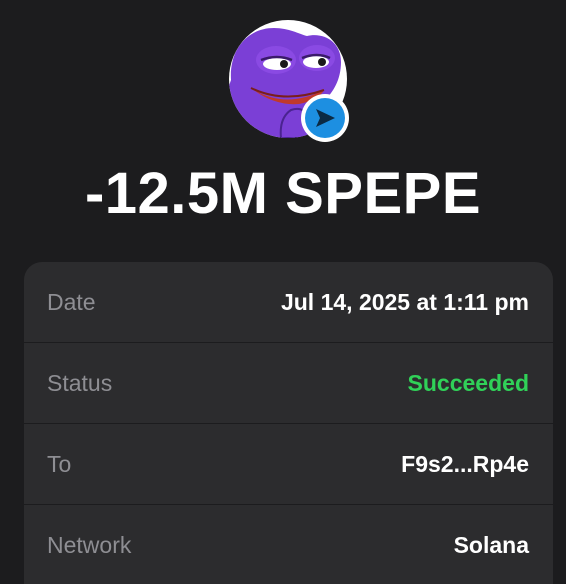 Image resolution: width=566 pixels, height=584 pixels. What do you see at coordinates (468, 382) in the screenshot?
I see `status-value: Succeeded` at bounding box center [468, 382].